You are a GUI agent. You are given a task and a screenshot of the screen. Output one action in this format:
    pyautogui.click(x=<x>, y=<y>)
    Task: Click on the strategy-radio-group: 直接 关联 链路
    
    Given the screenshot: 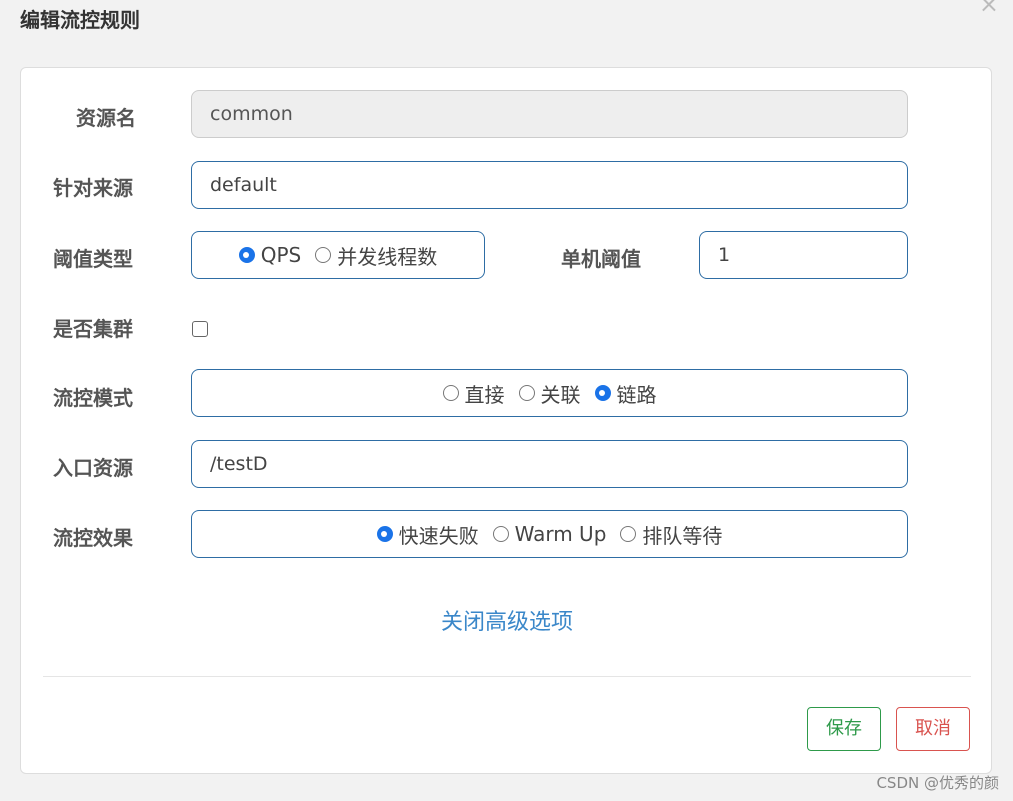 What is the action you would take?
    pyautogui.click(x=549, y=393)
    